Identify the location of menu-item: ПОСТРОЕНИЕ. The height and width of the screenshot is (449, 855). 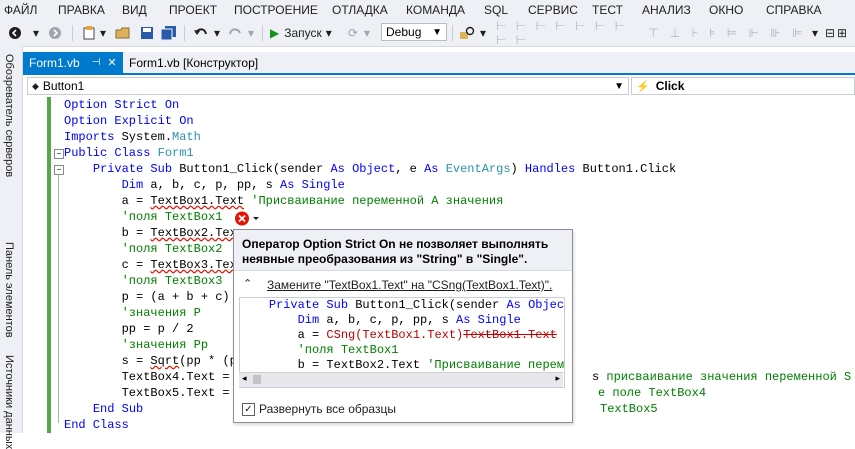
(276, 10).